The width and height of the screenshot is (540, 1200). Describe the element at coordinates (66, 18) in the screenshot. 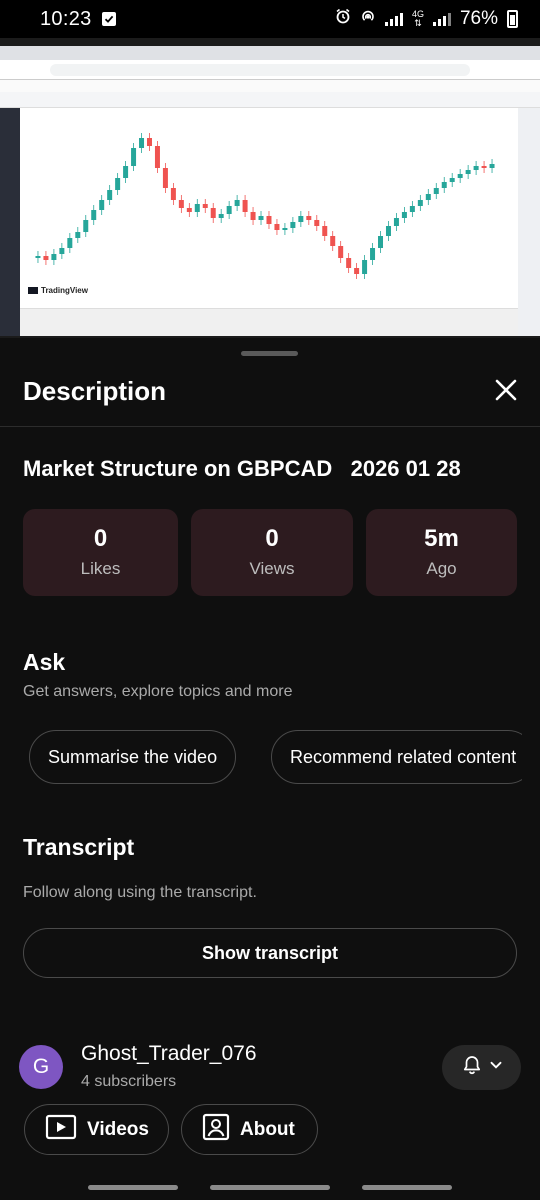

I see `status-time: 10:23` at that location.